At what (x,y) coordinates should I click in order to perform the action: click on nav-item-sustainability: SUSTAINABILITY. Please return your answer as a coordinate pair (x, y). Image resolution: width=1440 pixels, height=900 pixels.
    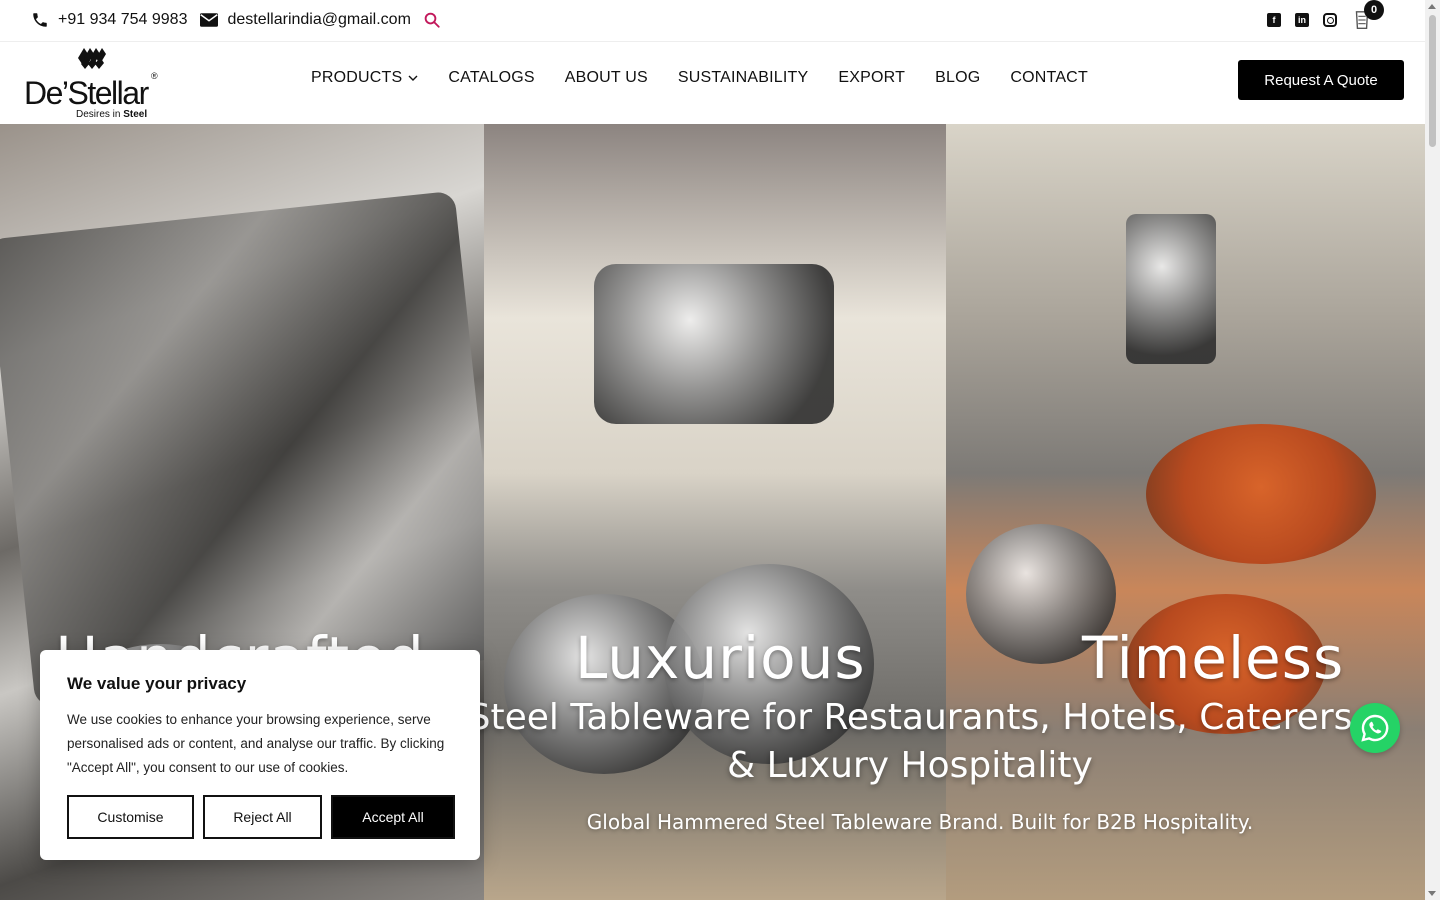
    Looking at the image, I should click on (743, 78).